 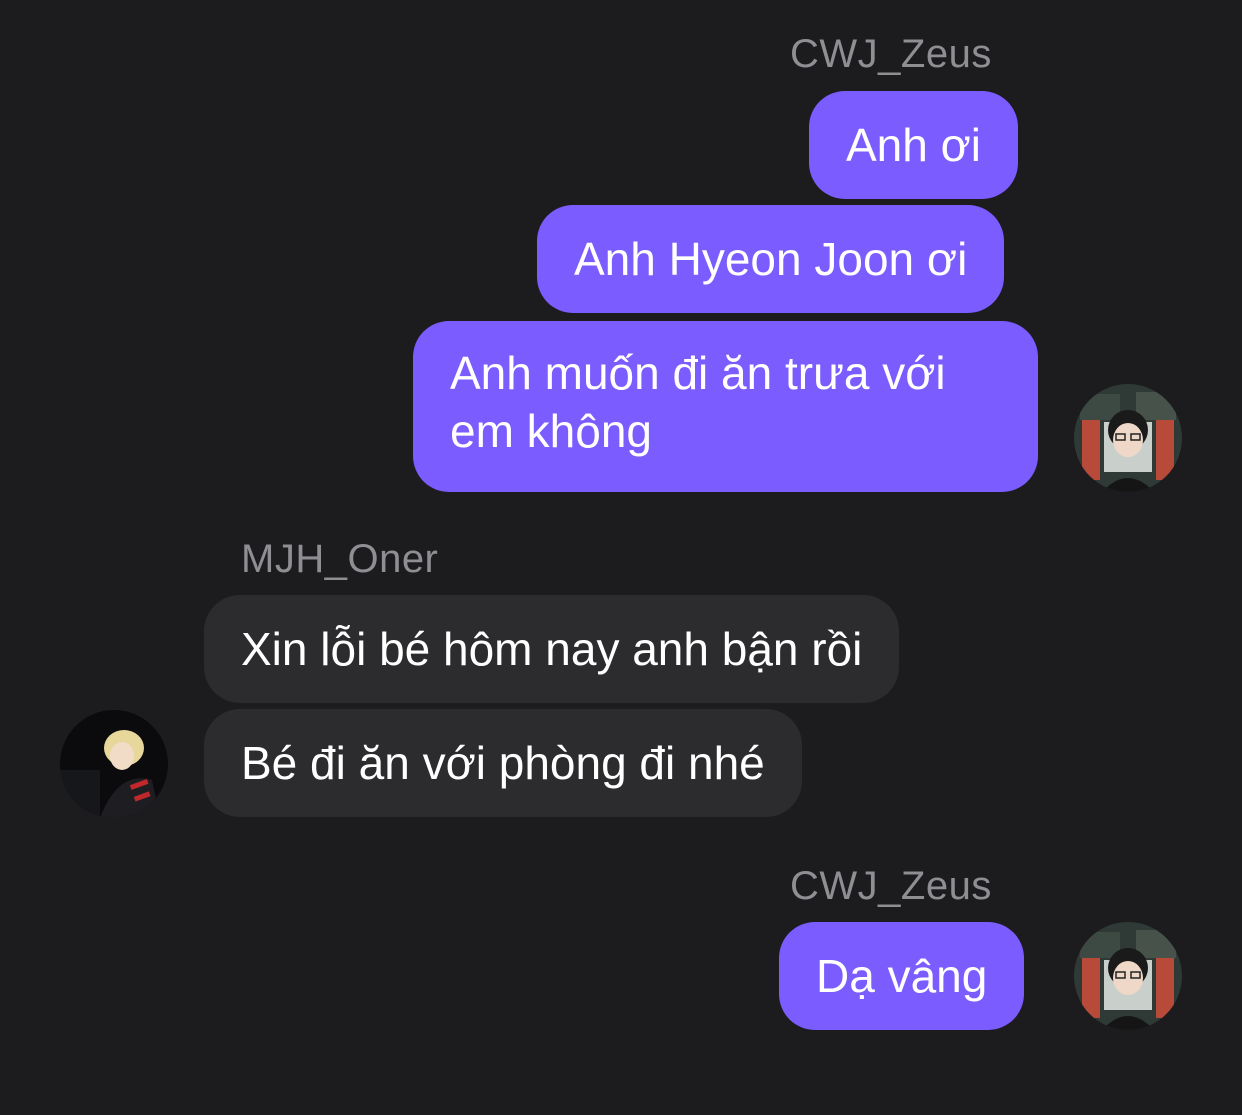 I want to click on message-text: Dạ vâng, so click(x=902, y=976).